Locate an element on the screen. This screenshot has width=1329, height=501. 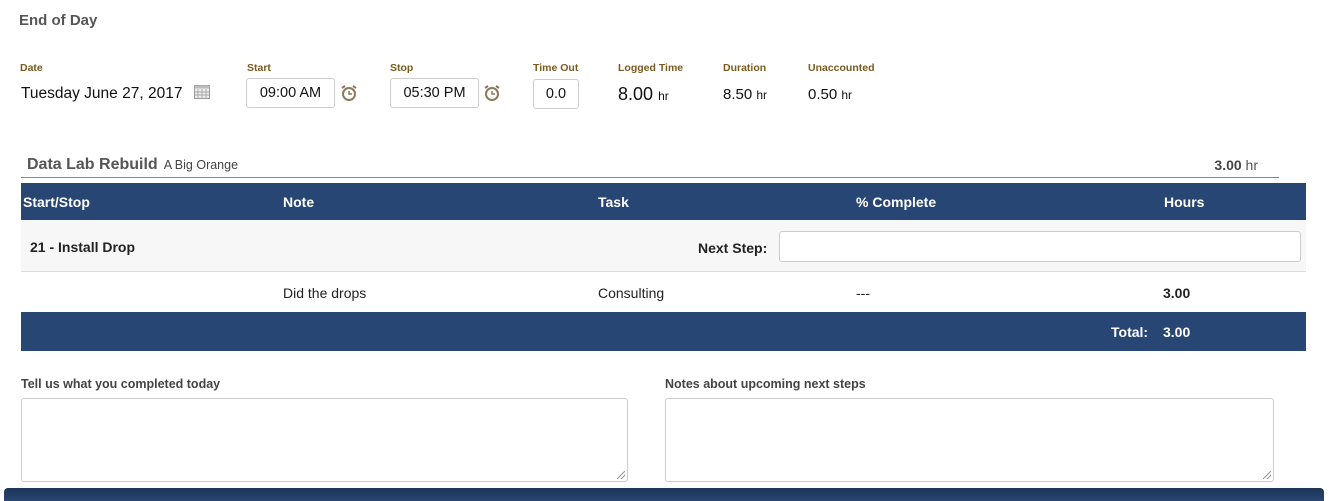
completed-textarea is located at coordinates (324, 440).